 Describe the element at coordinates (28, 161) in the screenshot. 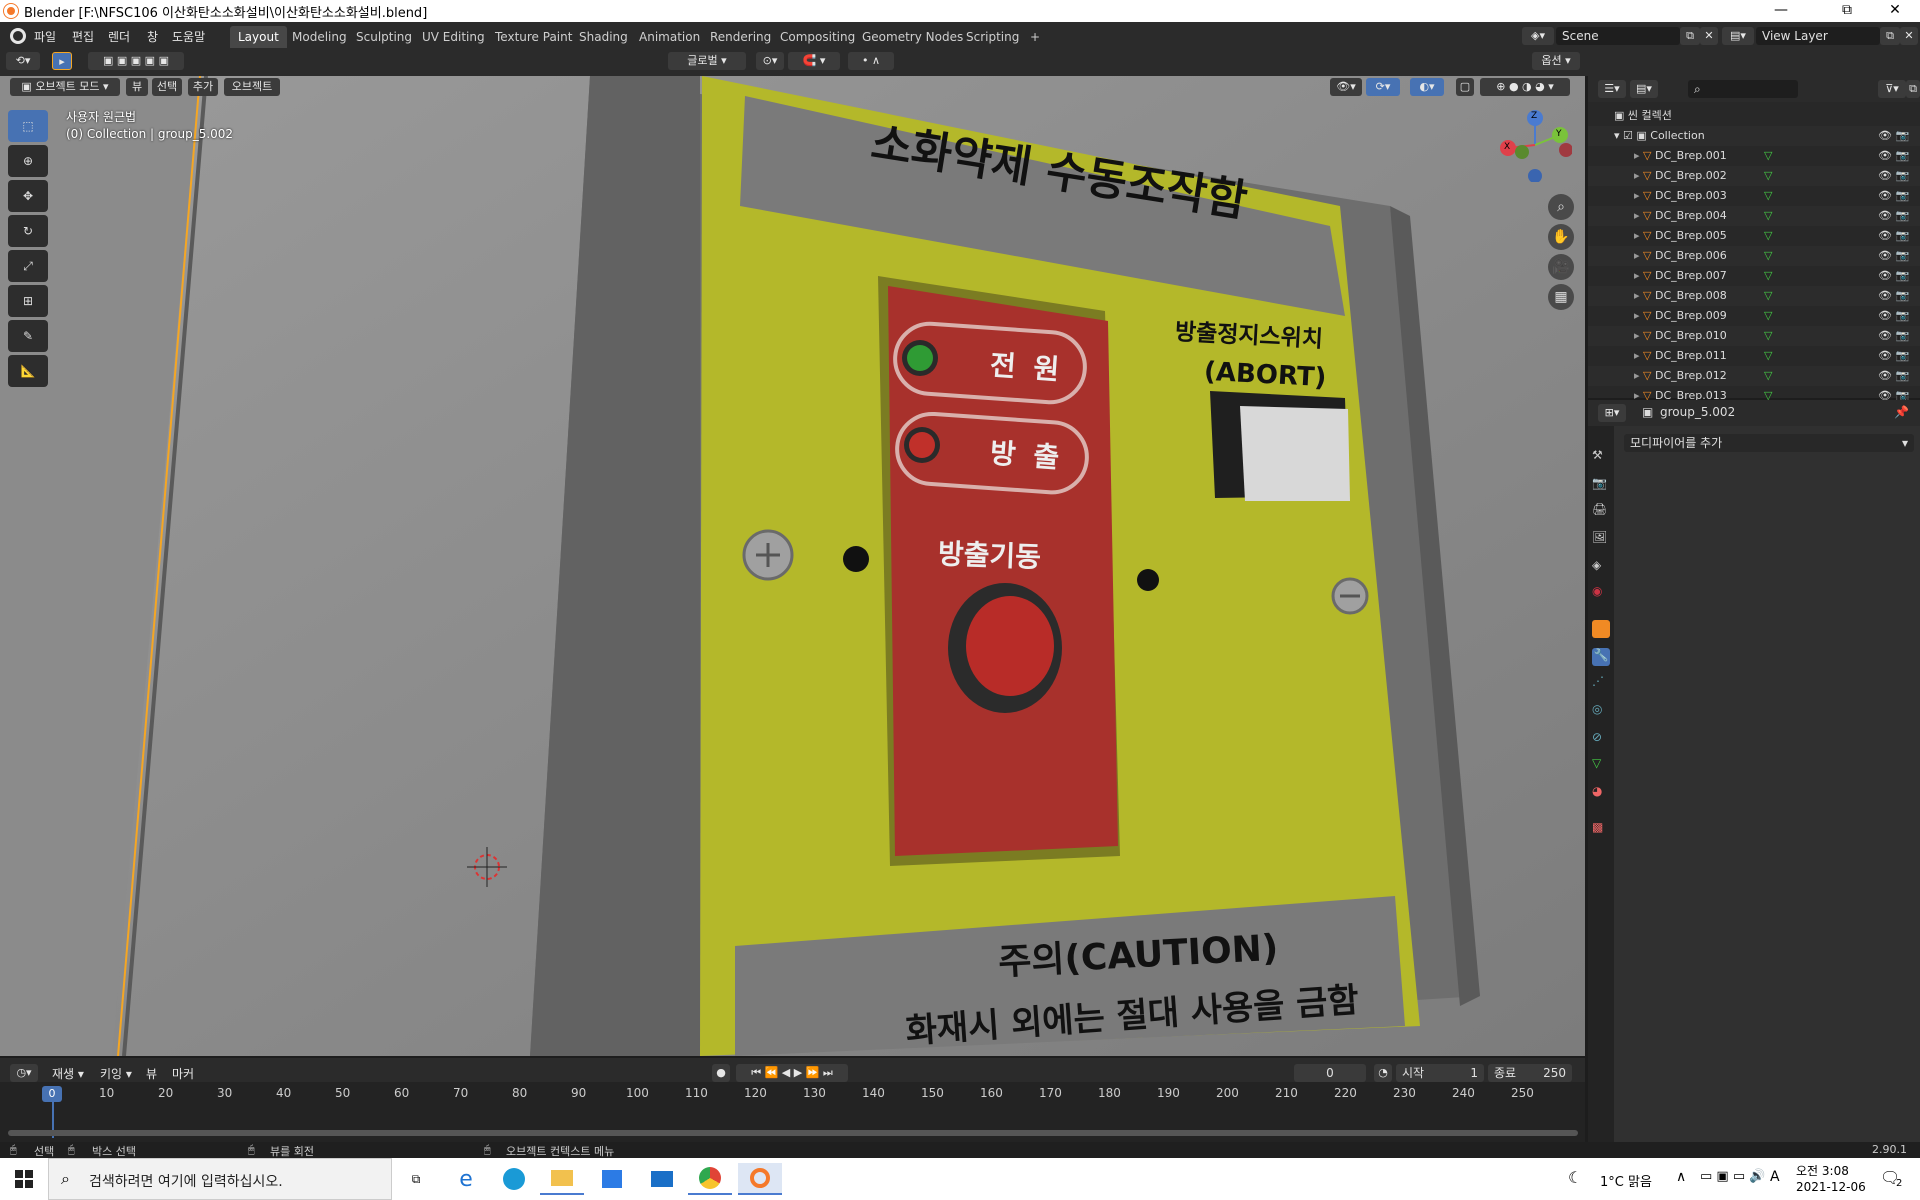

I see `cursor-tool-icon: ⊕` at that location.